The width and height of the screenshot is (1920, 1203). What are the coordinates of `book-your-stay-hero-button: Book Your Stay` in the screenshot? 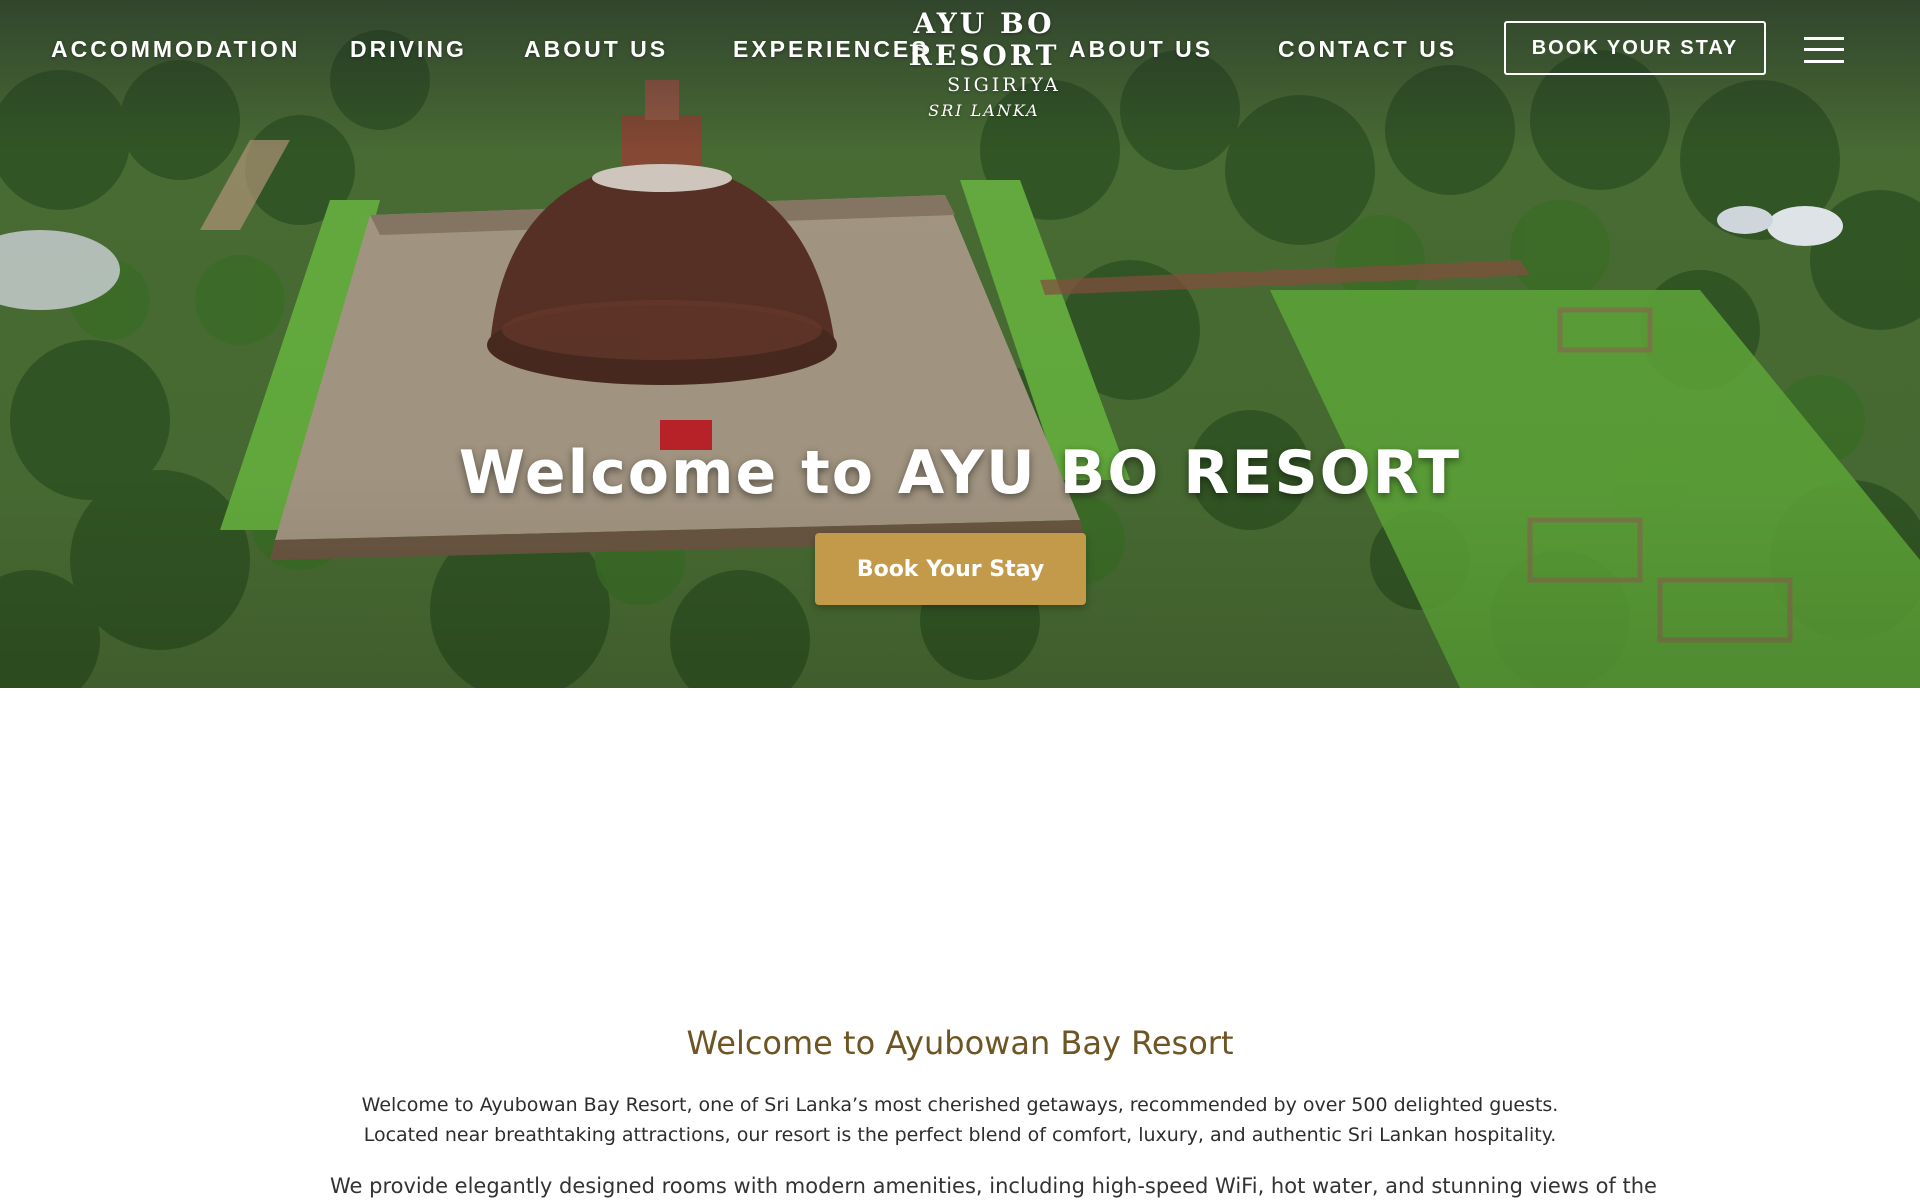 It's located at (950, 569).